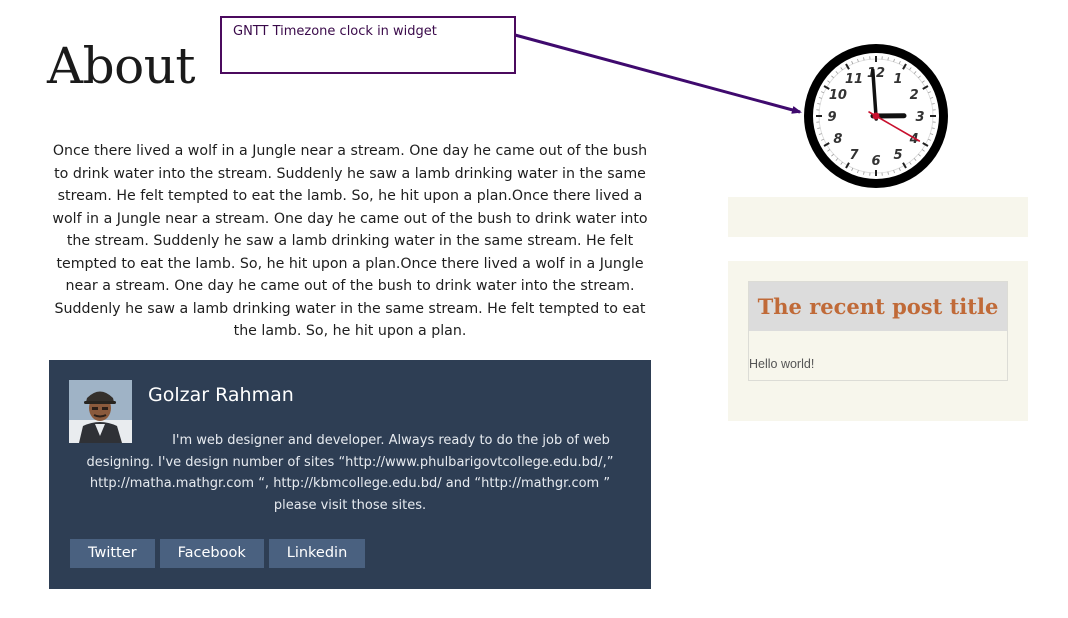 The width and height of the screenshot is (1068, 618). Describe the element at coordinates (914, 95) in the screenshot. I see `clock-numeral: 2` at that location.